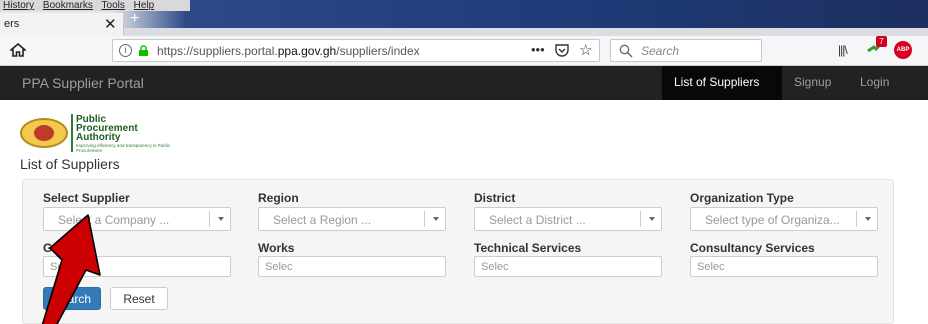 The width and height of the screenshot is (928, 324). I want to click on works-placeholder: Selec, so click(279, 267).